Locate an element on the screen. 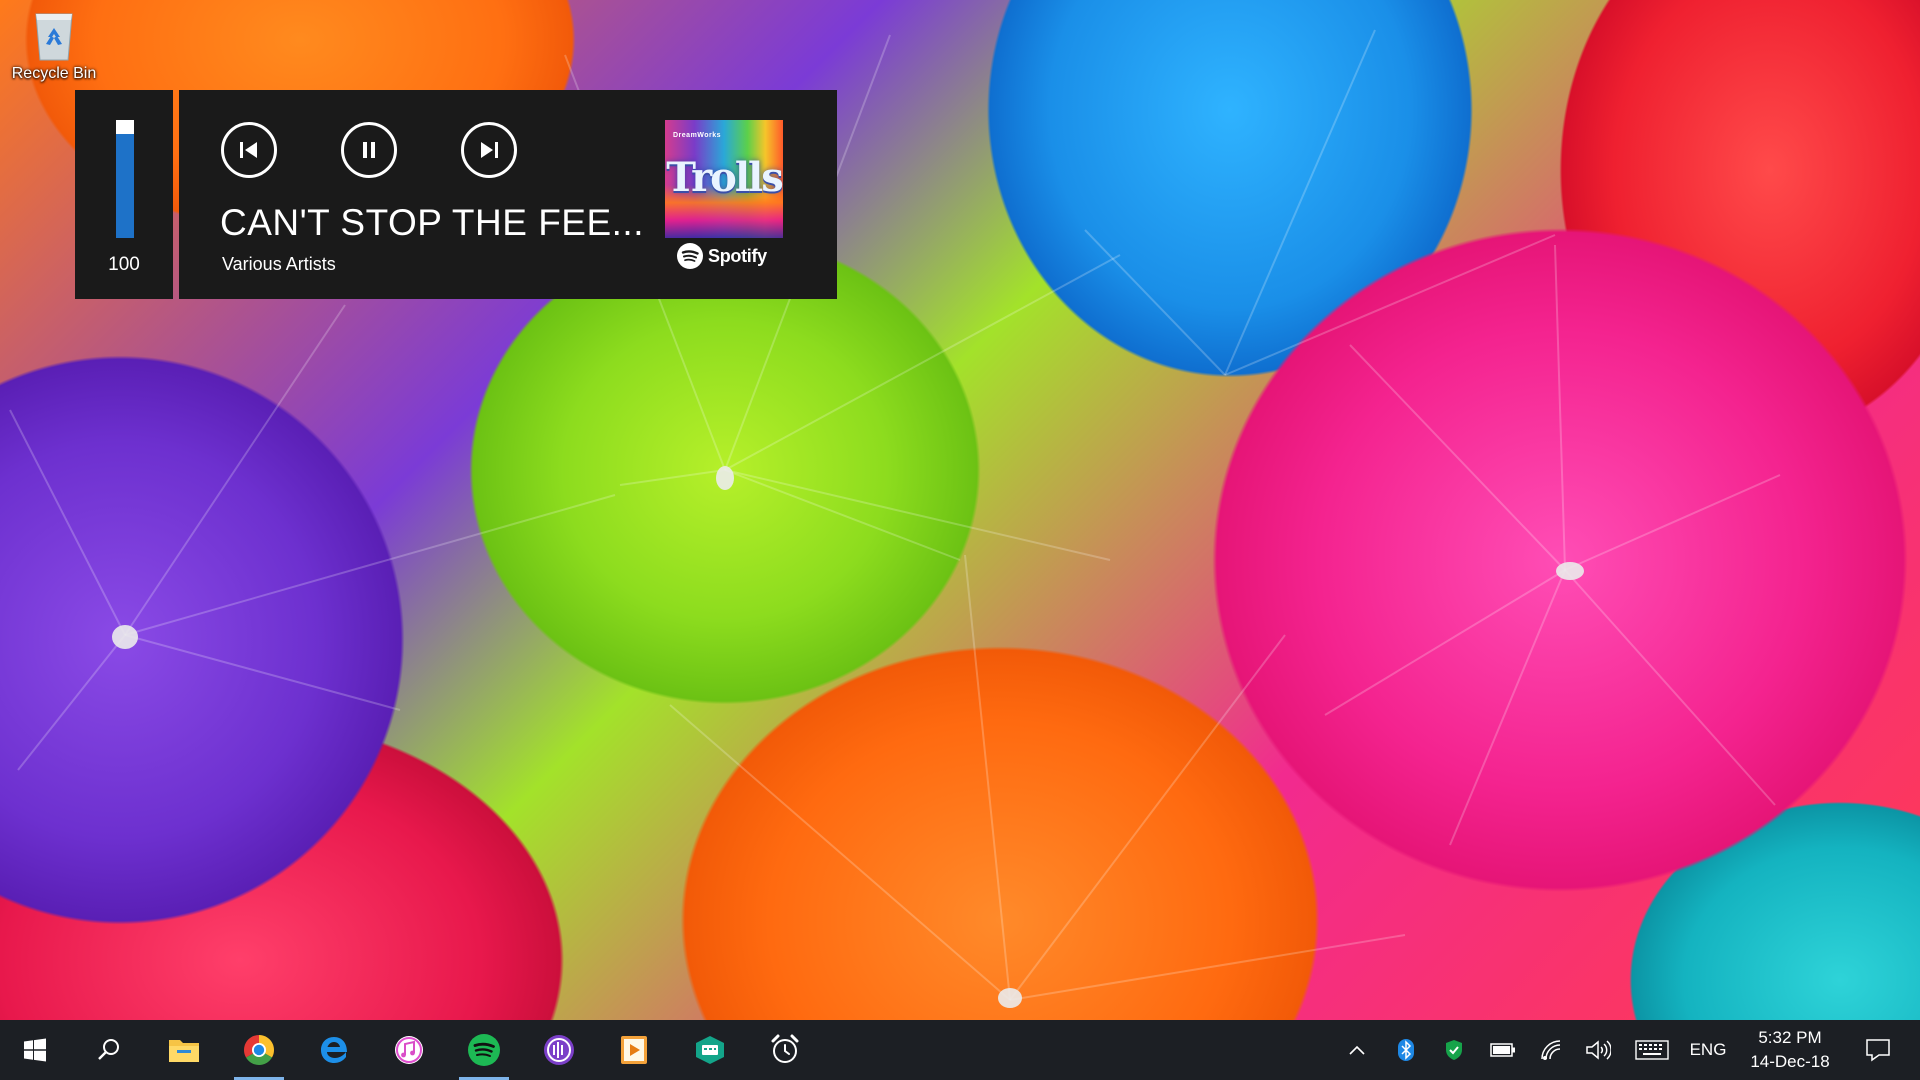 This screenshot has height=1080, width=1920. bluetooth-icon is located at coordinates (1406, 1050).